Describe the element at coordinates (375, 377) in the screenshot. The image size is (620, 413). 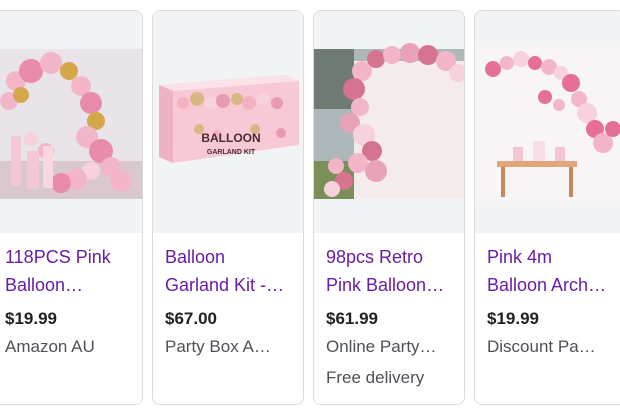
I see `delivery-note: Free delivery` at that location.